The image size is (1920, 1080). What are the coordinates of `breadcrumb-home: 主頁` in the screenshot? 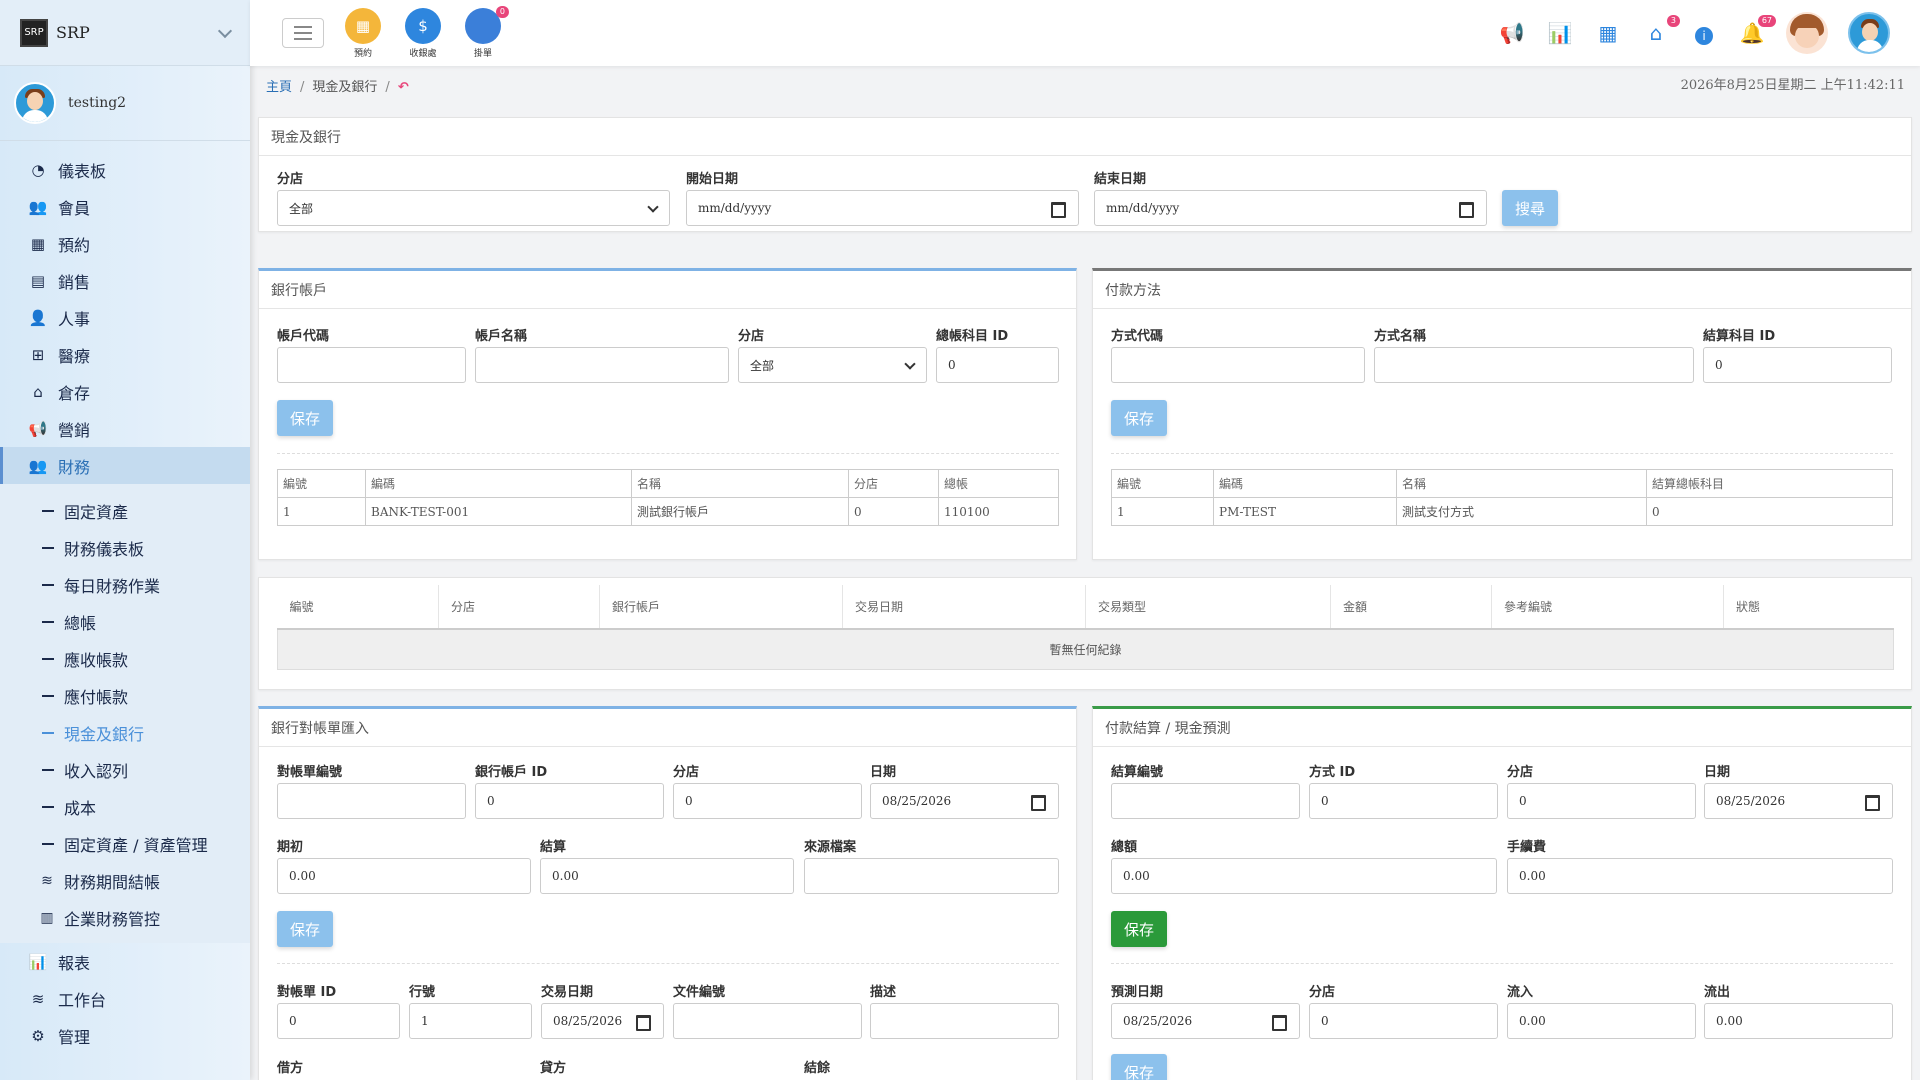 It's located at (279, 87).